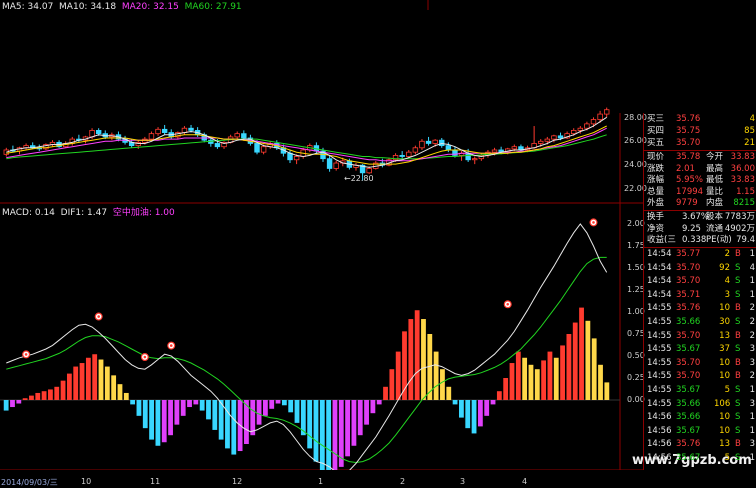 The width and height of the screenshot is (756, 488). Describe the element at coordinates (700, 363) in the screenshot. I see `tick-row: 14:55 35.70 10 B 3` at that location.